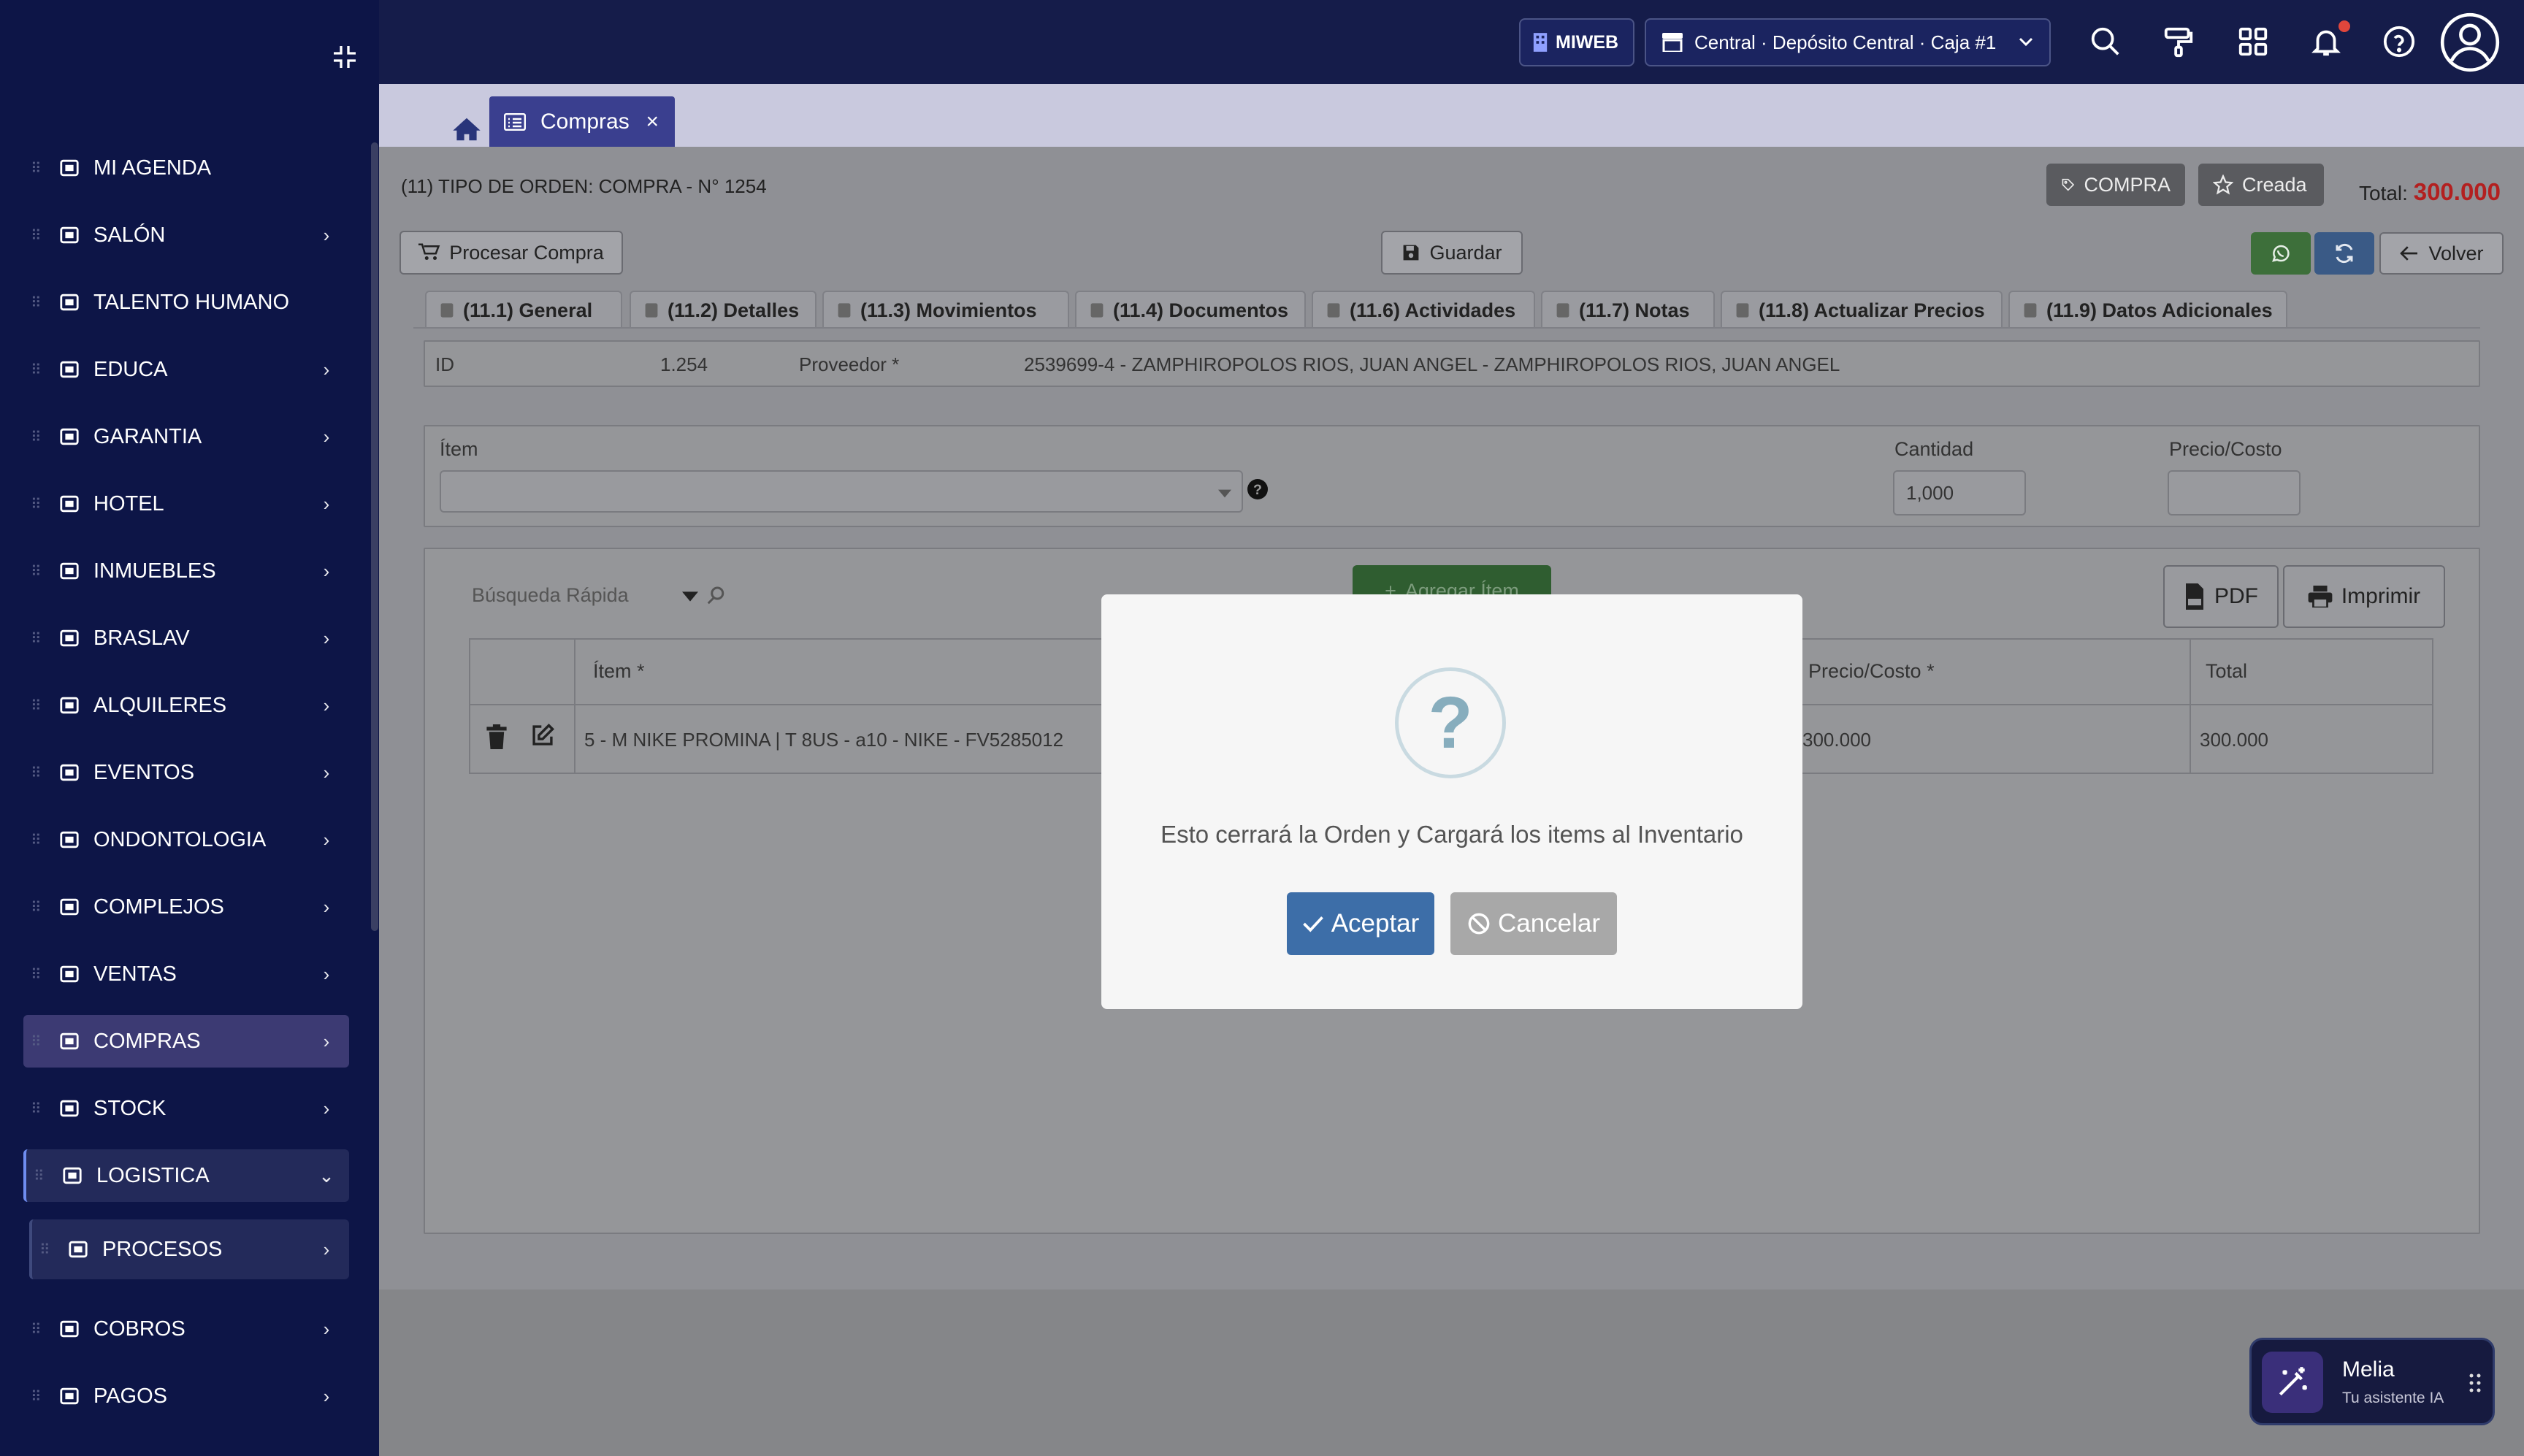 Image resolution: width=2524 pixels, height=1456 pixels. What do you see at coordinates (1450, 722) in the screenshot?
I see `question-icon: ?` at bounding box center [1450, 722].